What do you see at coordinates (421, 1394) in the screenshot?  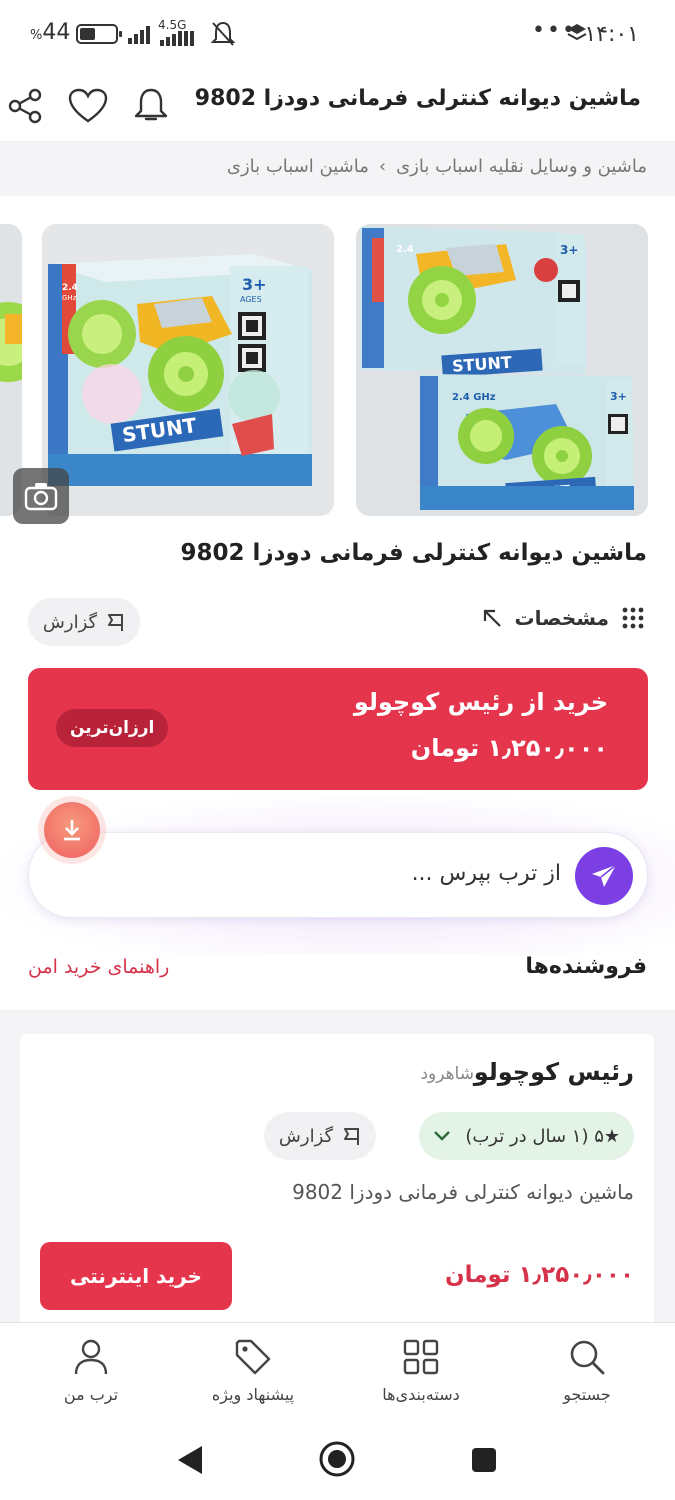 I see `nav-categories-label: دسته‌بندی‌ها` at bounding box center [421, 1394].